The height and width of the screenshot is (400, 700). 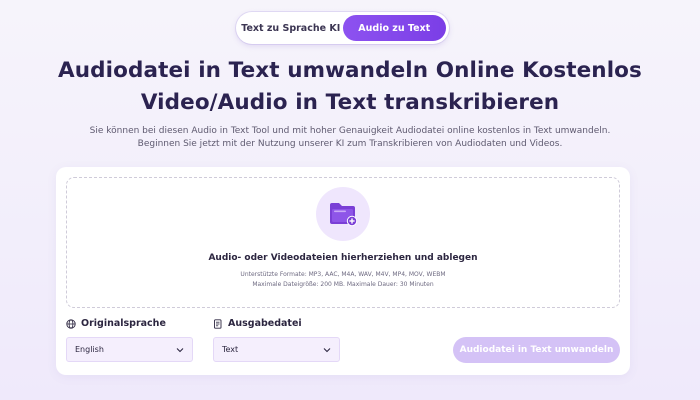 I want to click on original-language-label-text: Originalsprache, so click(x=123, y=323).